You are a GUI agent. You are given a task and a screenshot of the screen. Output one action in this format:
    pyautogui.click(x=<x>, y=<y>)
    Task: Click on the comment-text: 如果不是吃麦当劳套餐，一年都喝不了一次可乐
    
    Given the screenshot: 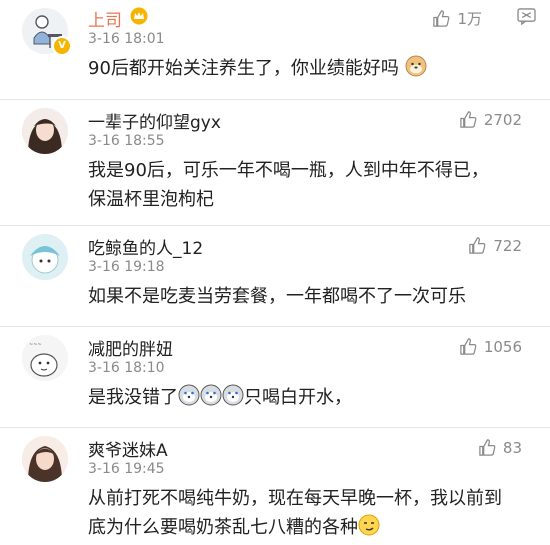 What is the action you would take?
    pyautogui.click(x=312, y=296)
    